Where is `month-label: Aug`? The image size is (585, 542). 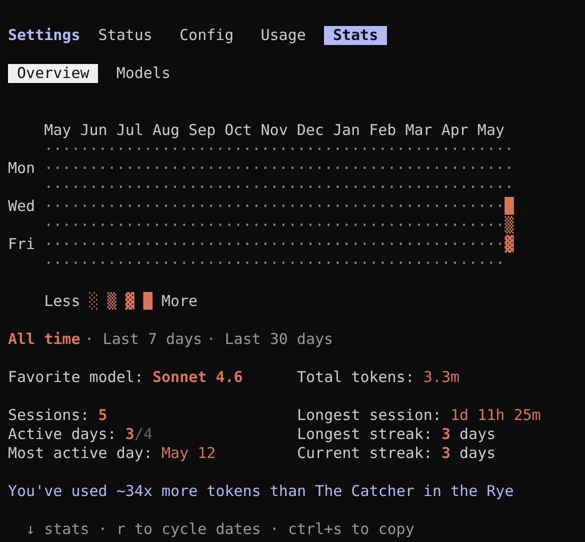
month-label: Aug is located at coordinates (166, 130).